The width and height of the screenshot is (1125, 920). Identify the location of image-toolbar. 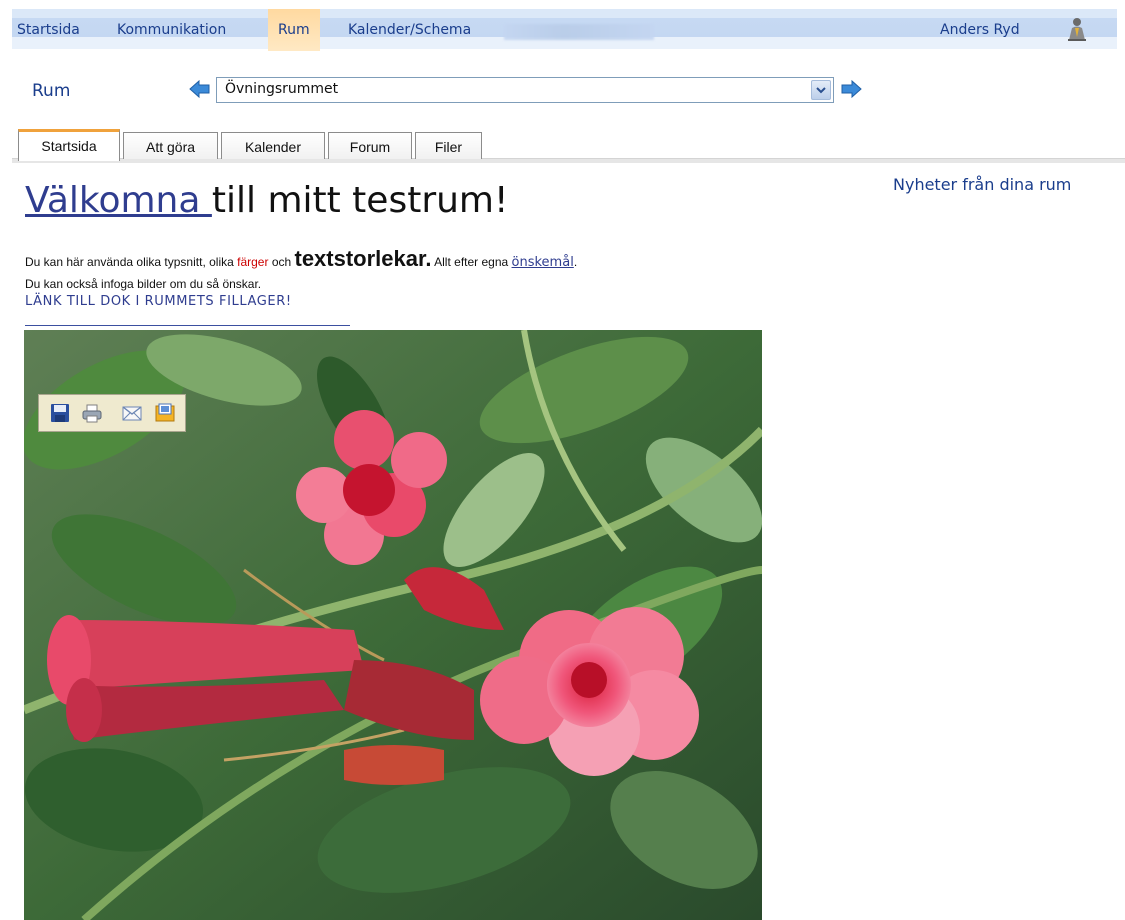
(112, 413).